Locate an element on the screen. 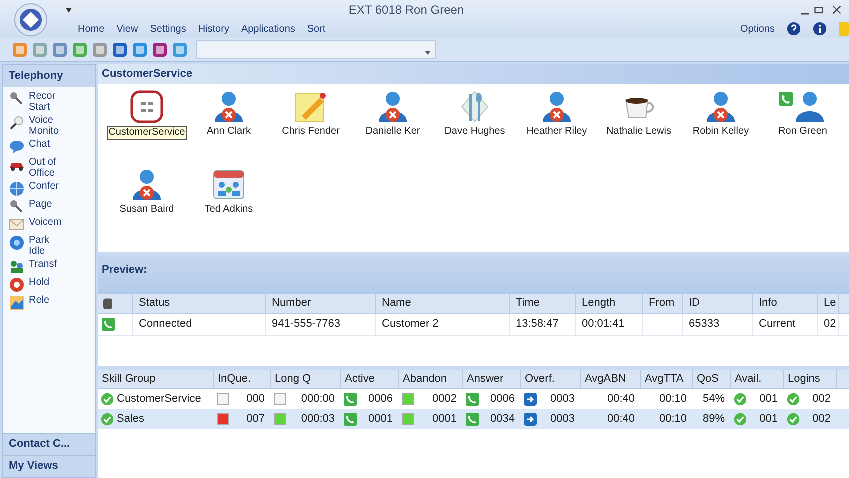 The image size is (849, 478). table-cell-text: 02 is located at coordinates (830, 324).